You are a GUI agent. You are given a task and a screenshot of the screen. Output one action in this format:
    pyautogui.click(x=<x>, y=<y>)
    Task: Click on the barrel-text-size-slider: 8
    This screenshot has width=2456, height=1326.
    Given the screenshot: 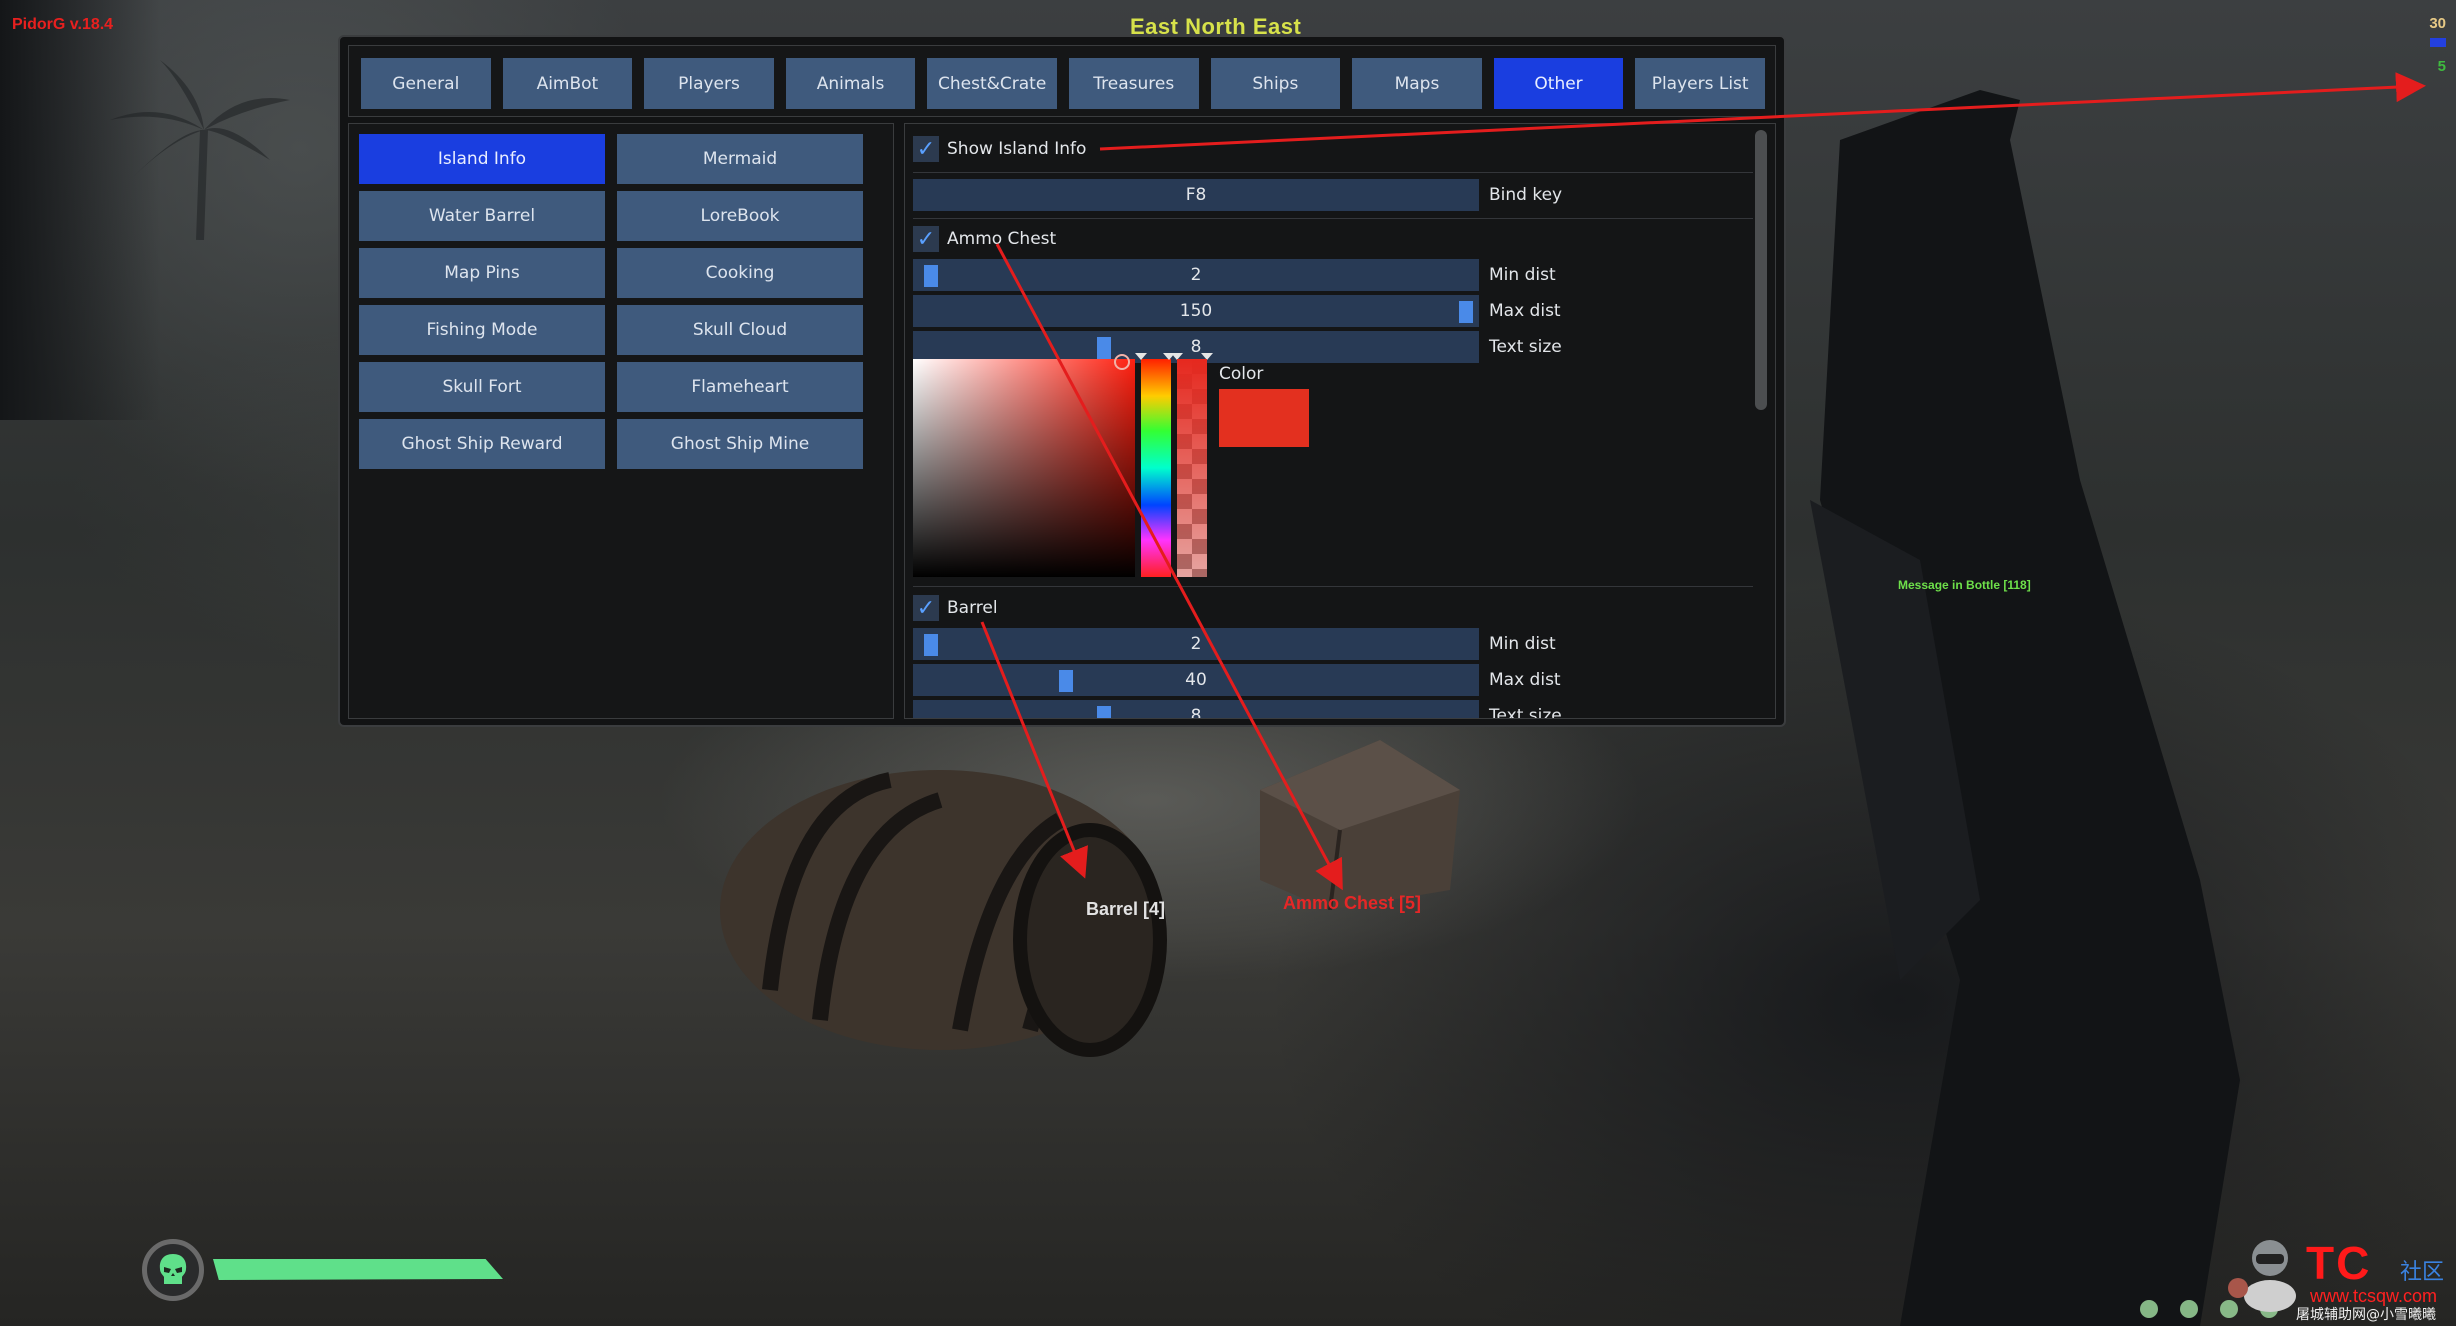 What is the action you would take?
    pyautogui.click(x=1196, y=709)
    